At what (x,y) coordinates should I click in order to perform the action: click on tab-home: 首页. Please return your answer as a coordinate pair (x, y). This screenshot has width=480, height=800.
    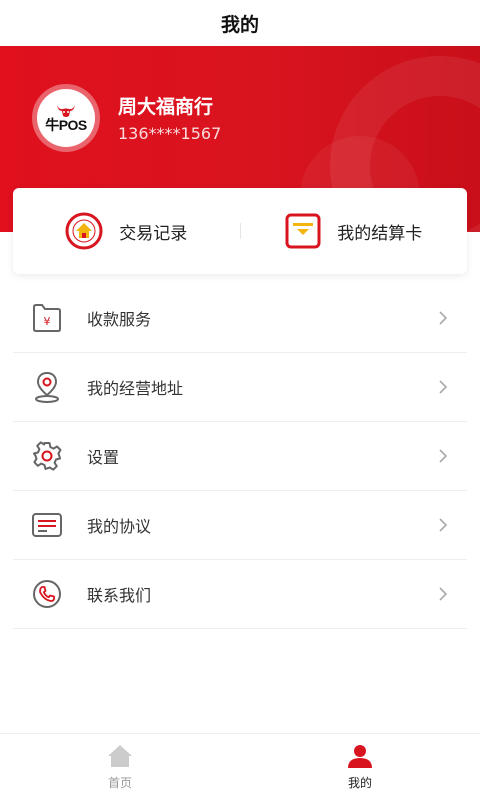
    Looking at the image, I should click on (120, 767).